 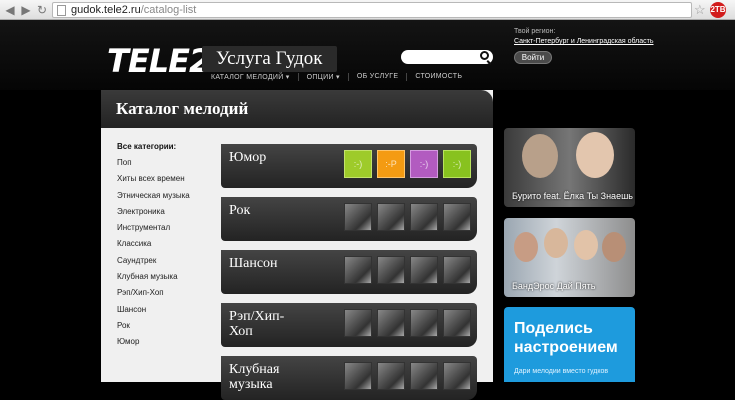 I want to click on category-item: Этническая музыка, so click(x=167, y=199).